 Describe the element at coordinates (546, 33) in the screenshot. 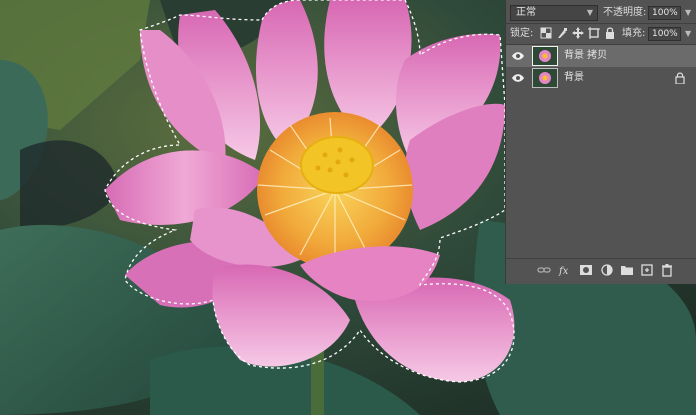

I see `lock-transparent-pixels-icon` at that location.